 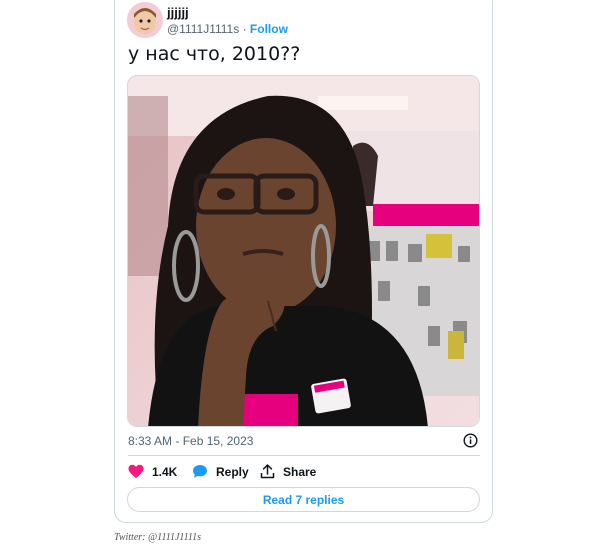 I want to click on speech-bubble-icon, so click(x=200, y=471).